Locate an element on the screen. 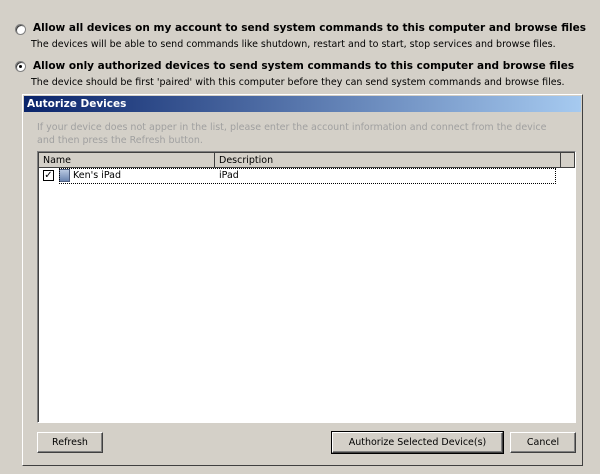  device-description: iPad is located at coordinates (229, 175).